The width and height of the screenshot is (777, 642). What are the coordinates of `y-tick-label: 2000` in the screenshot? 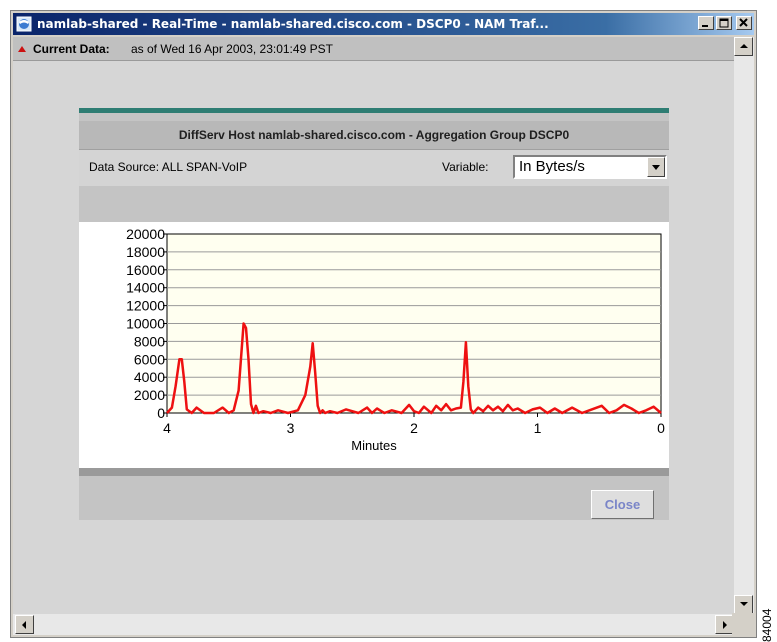 It's located at (149, 395).